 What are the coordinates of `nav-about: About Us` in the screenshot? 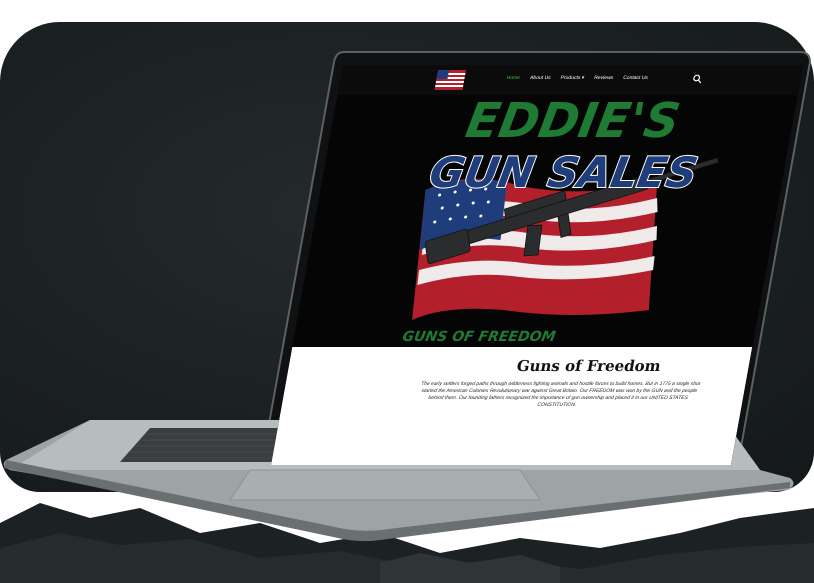 It's located at (540, 78).